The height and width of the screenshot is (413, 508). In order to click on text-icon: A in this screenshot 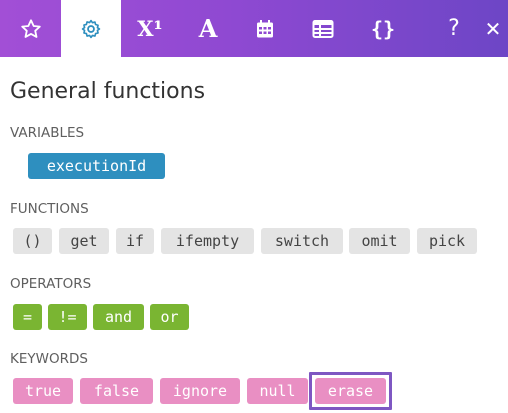, I will do `click(208, 28)`.